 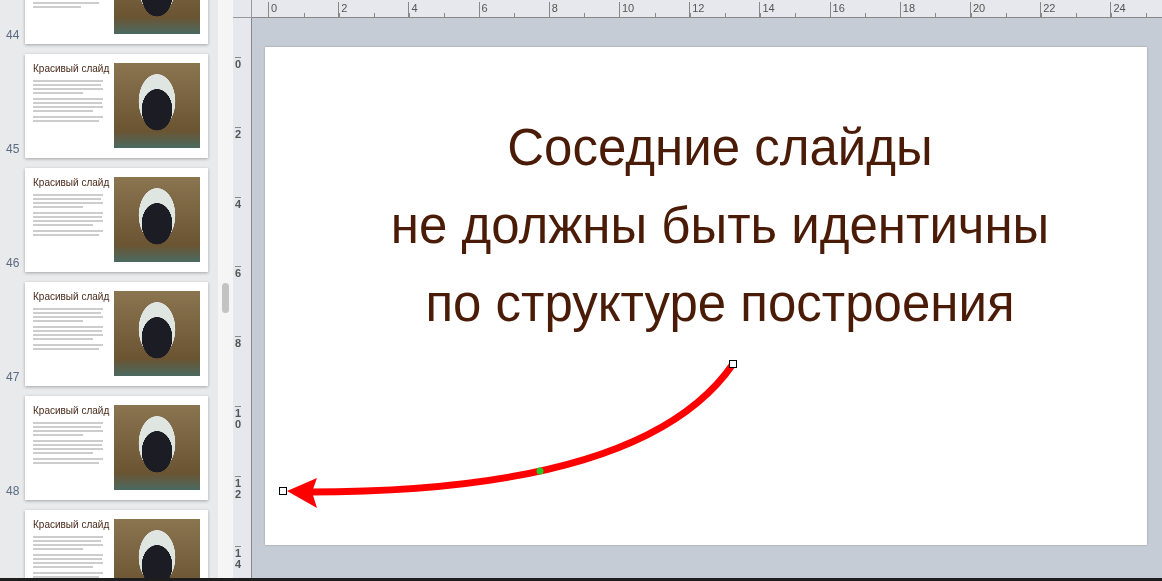 What do you see at coordinates (238, 63) in the screenshot?
I see `ruler-label: 0` at bounding box center [238, 63].